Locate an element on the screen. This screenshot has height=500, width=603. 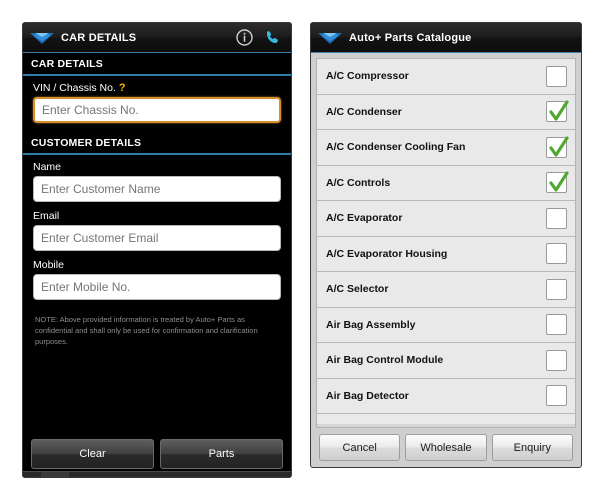
list-item-label: A/C Selector is located at coordinates (357, 289).